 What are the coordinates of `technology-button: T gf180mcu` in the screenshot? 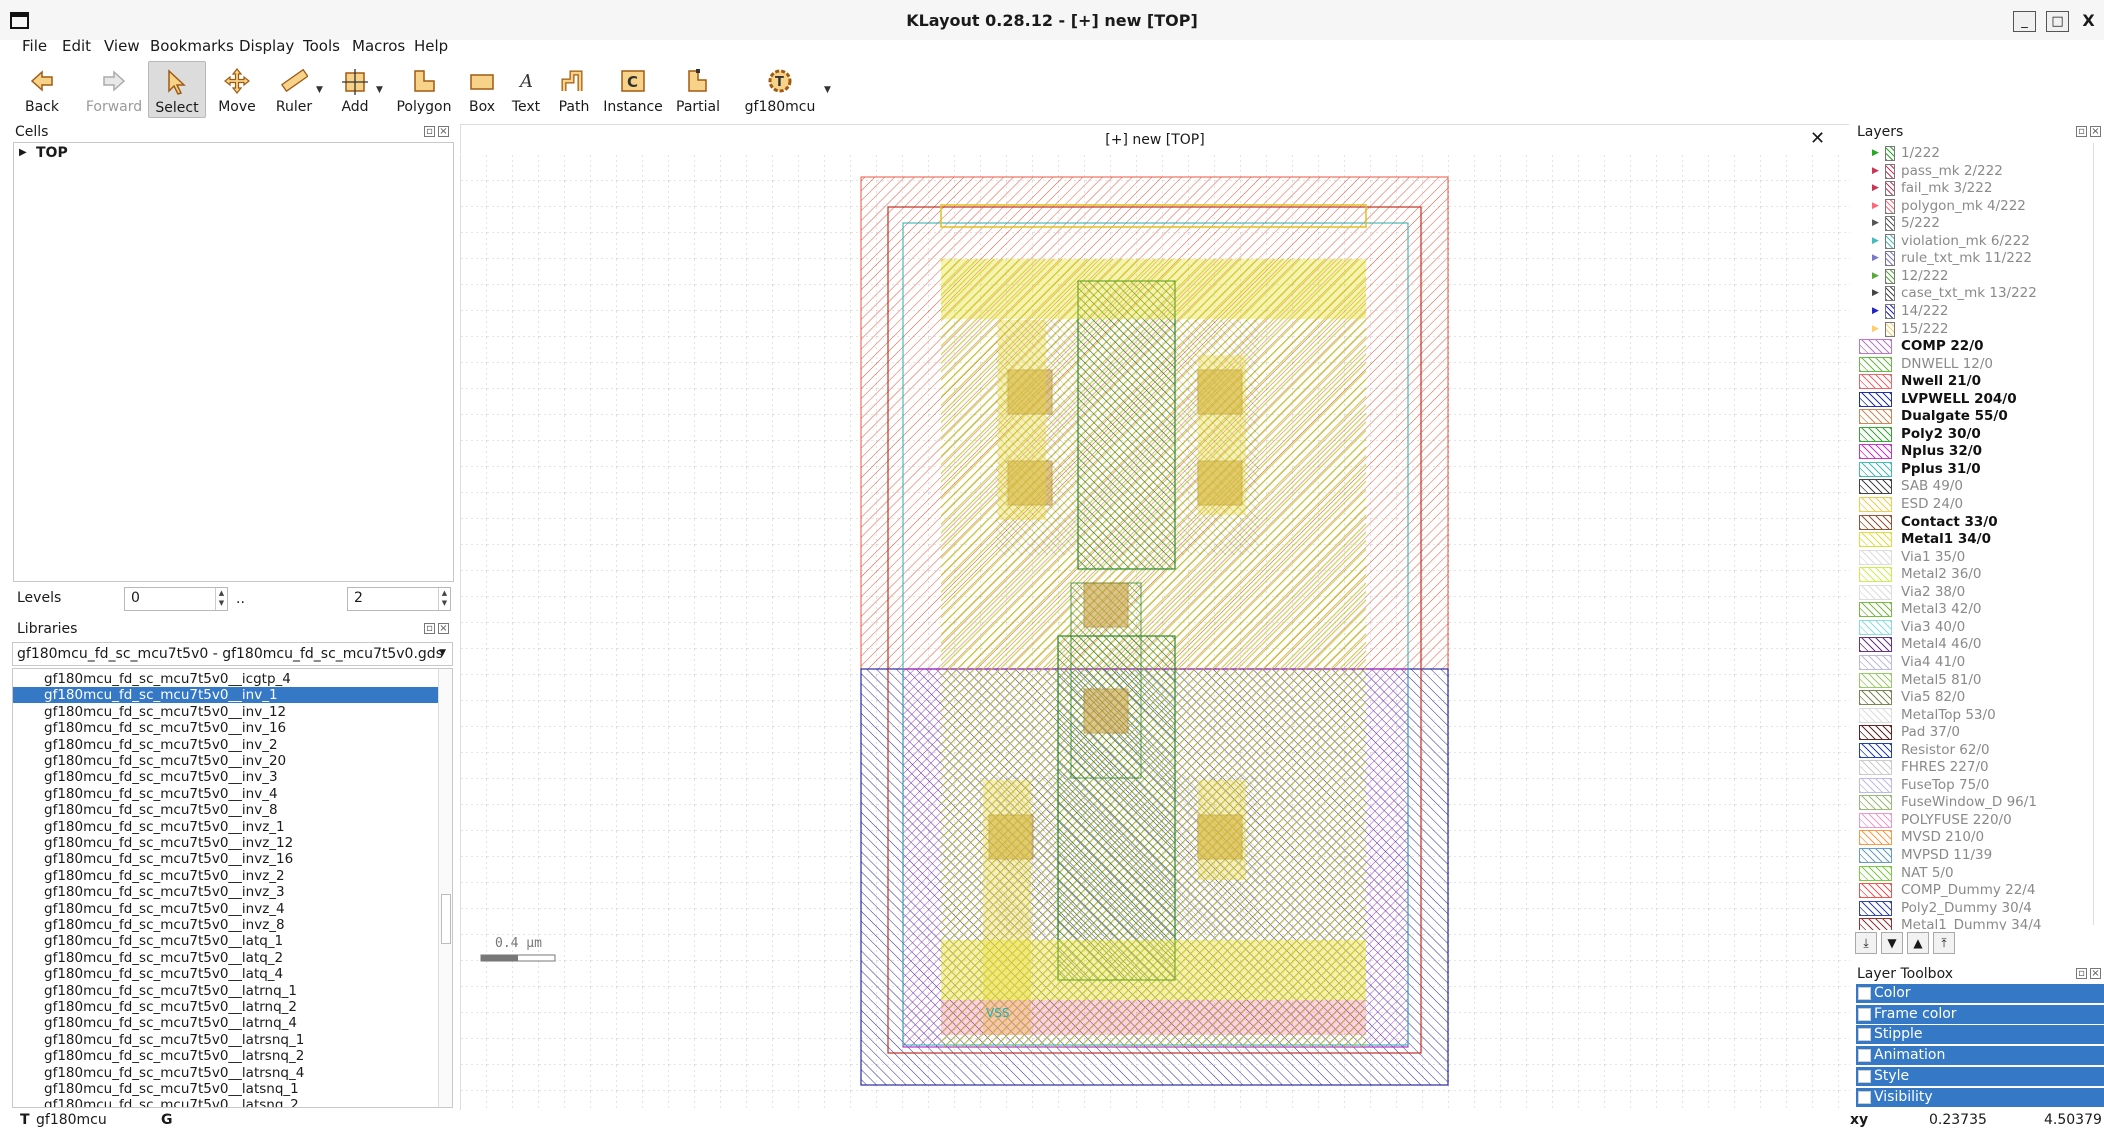 It's located at (780, 89).